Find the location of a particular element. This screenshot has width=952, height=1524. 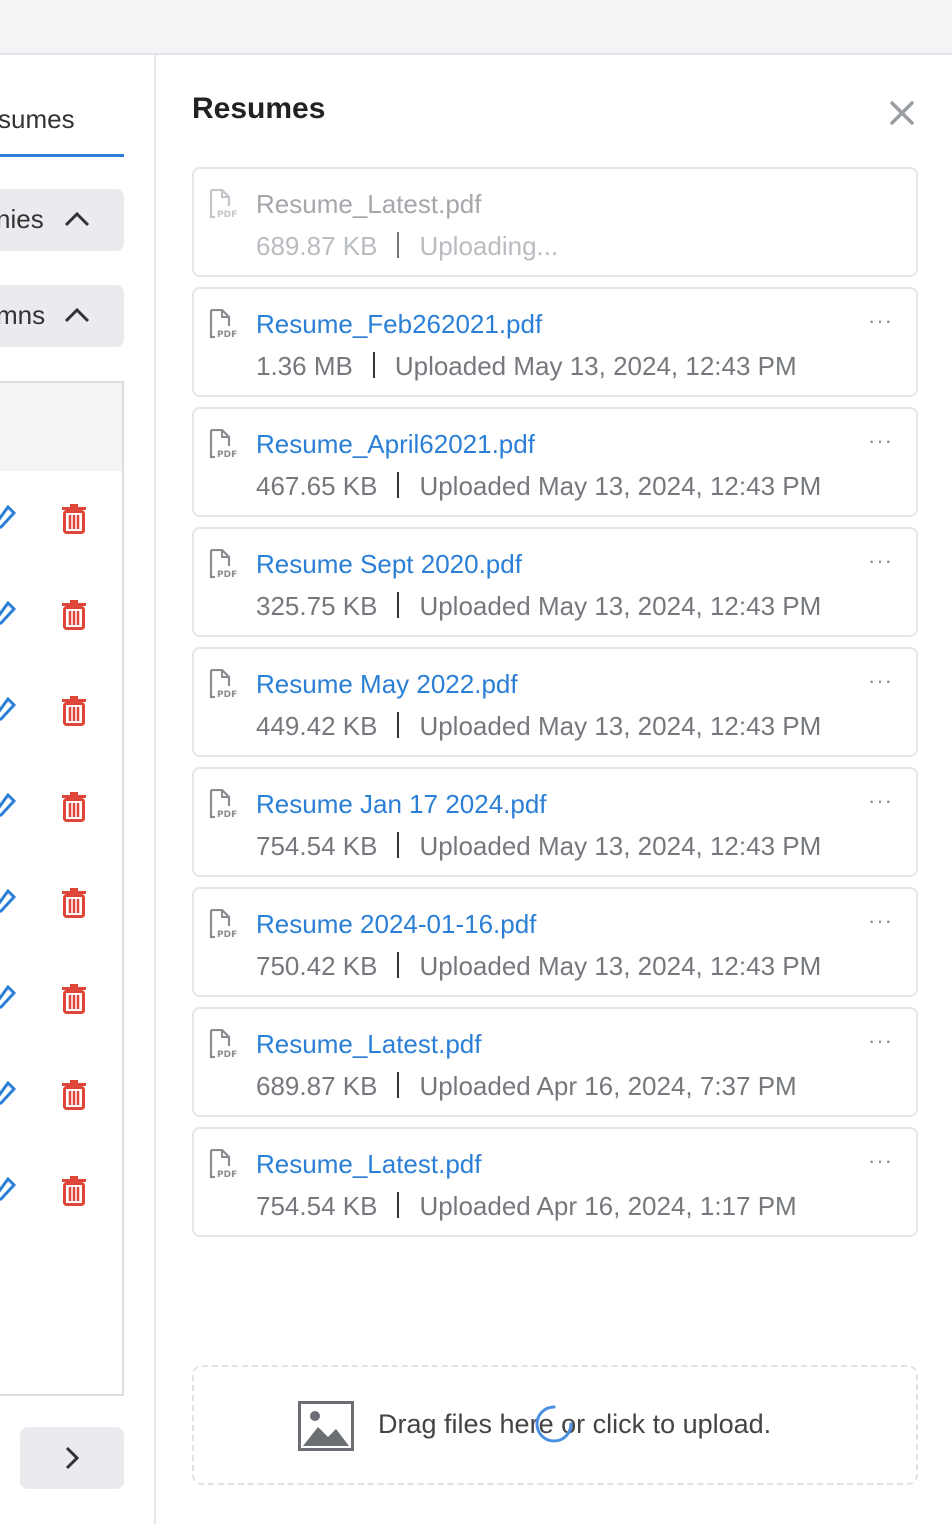

next-page-button is located at coordinates (72, 1458).